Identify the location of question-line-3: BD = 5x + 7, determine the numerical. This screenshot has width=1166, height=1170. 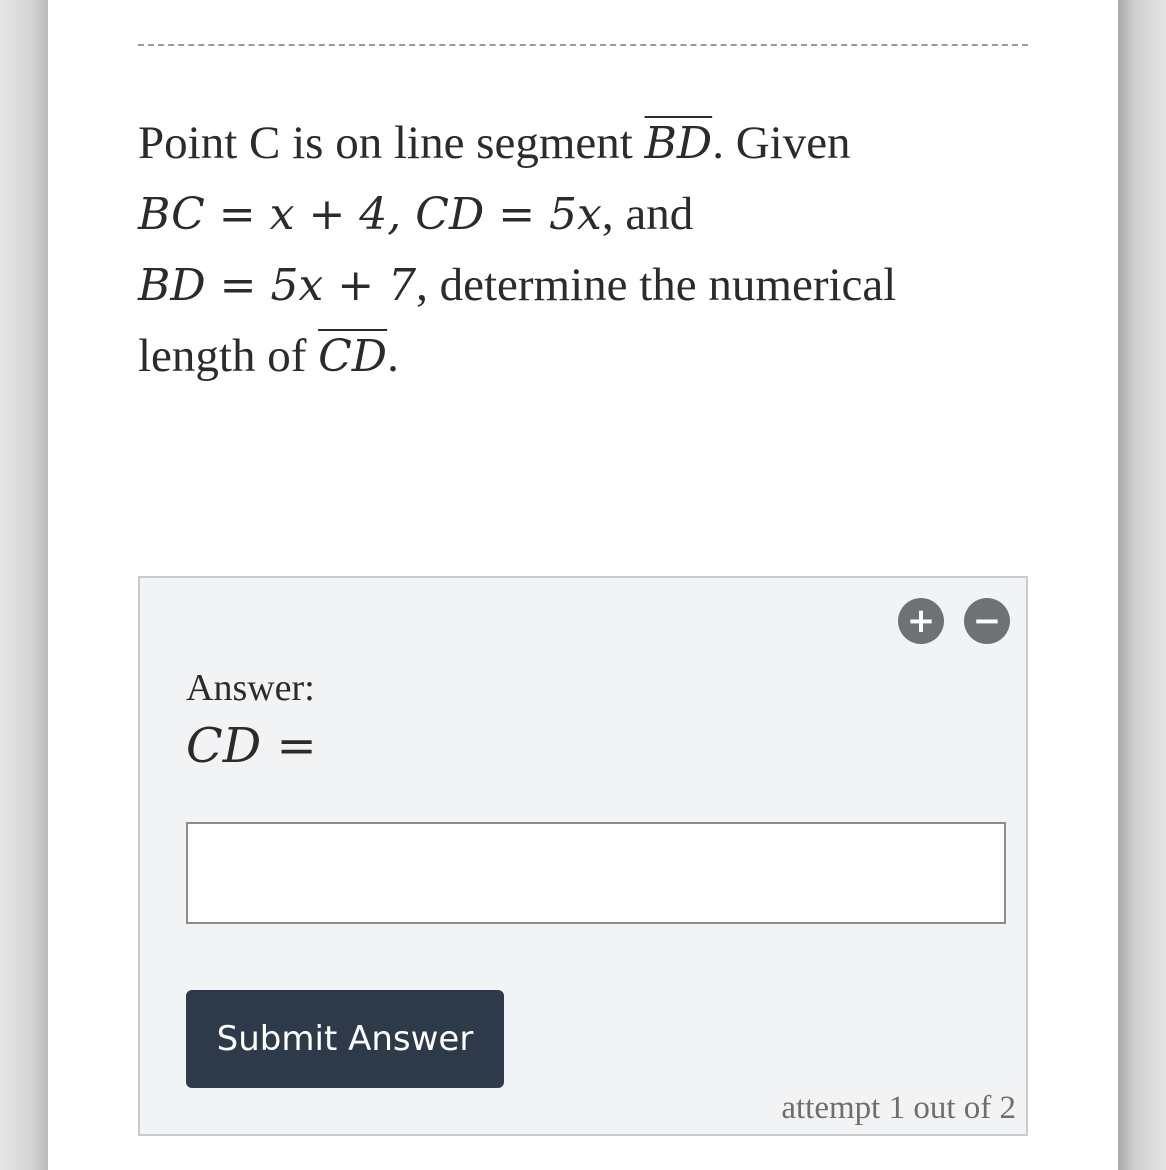
(517, 285).